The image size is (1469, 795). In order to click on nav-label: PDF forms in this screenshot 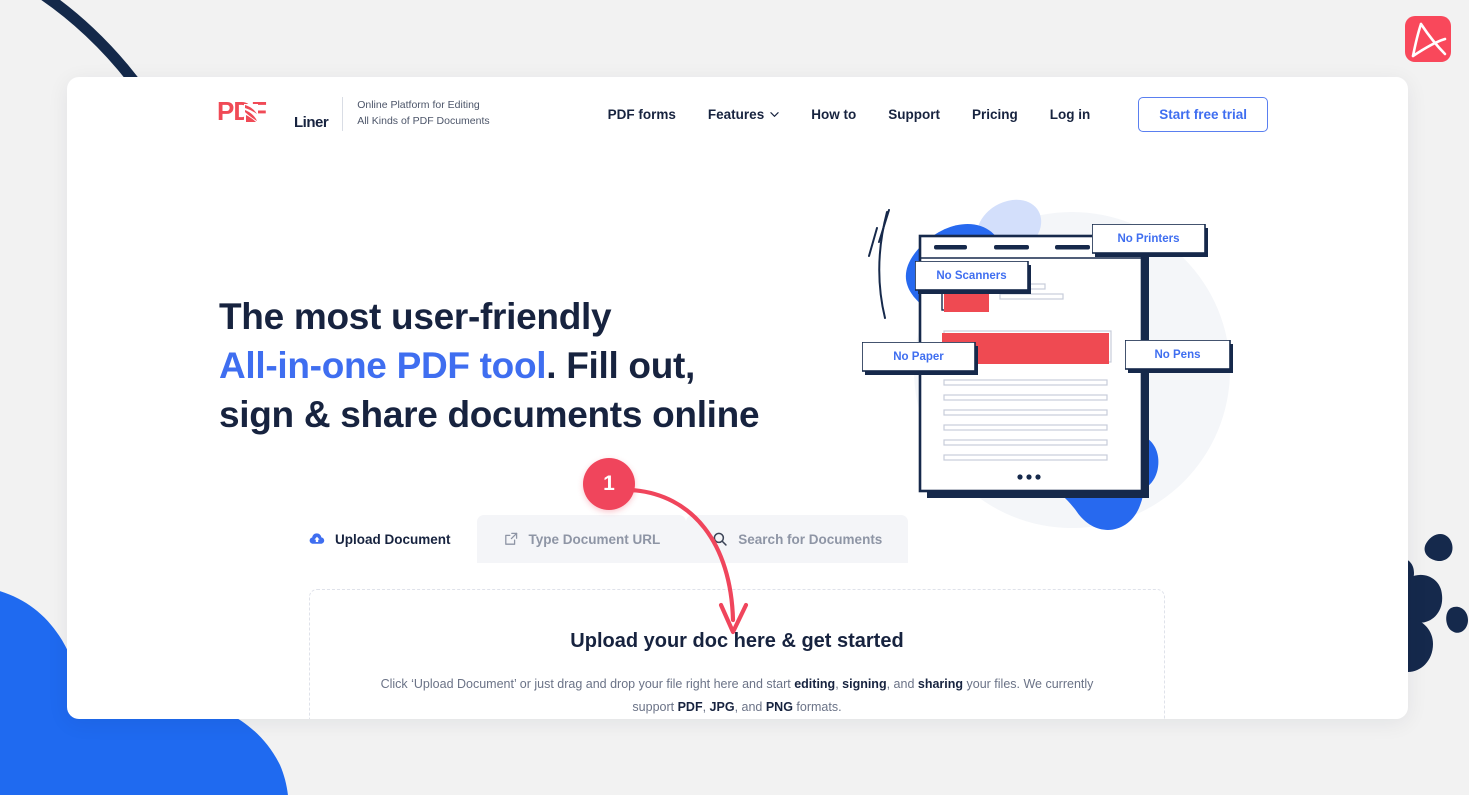, I will do `click(641, 114)`.